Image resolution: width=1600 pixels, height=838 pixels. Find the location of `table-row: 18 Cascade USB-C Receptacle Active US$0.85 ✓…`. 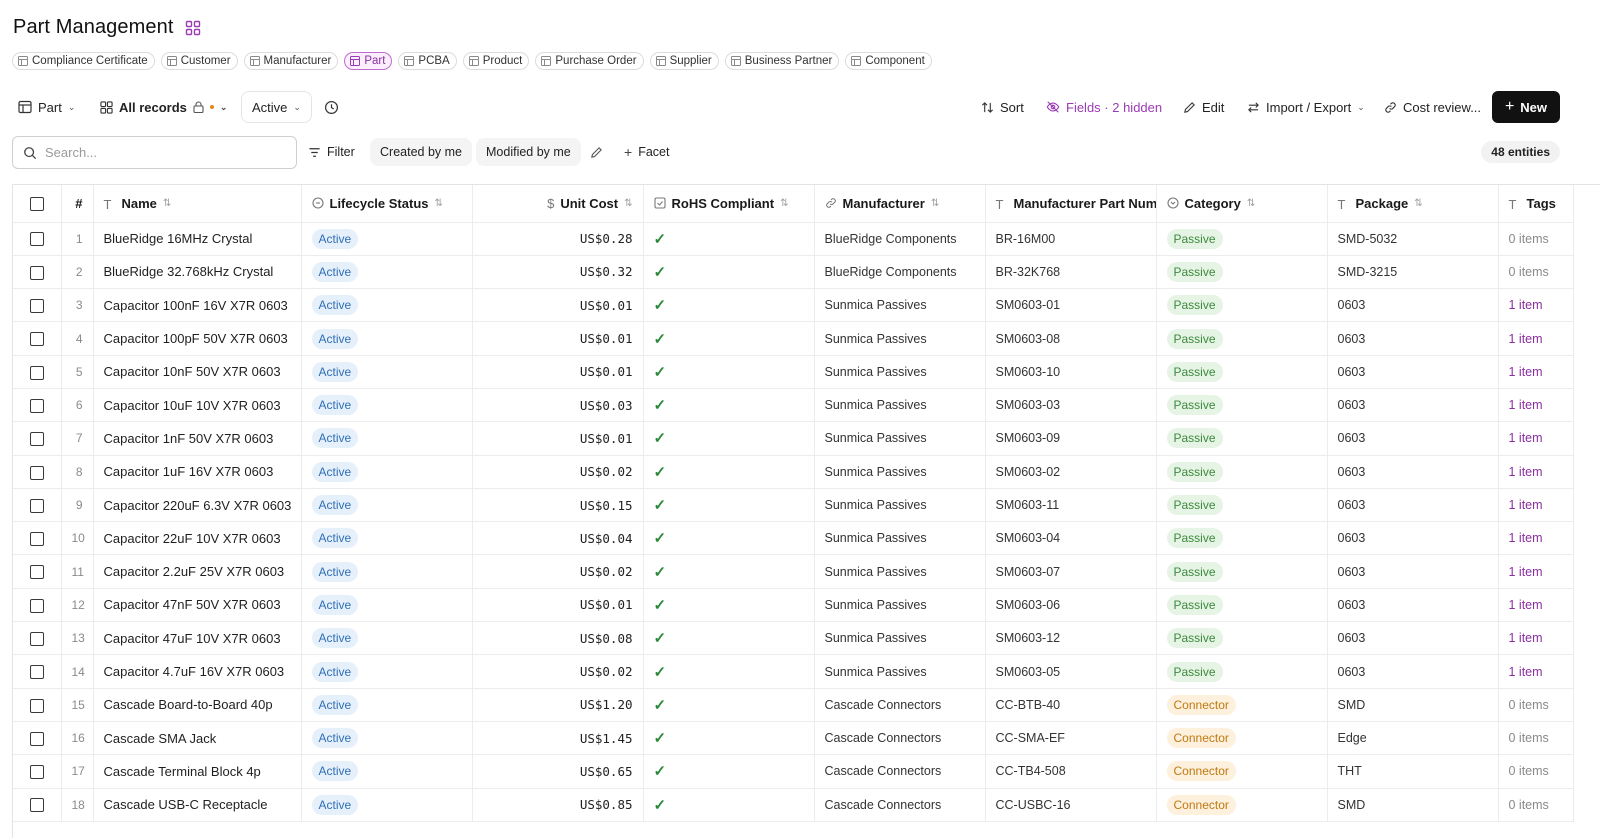

table-row: 18 Cascade USB-C Receptacle Active US$0.85 ✓… is located at coordinates (793, 805).